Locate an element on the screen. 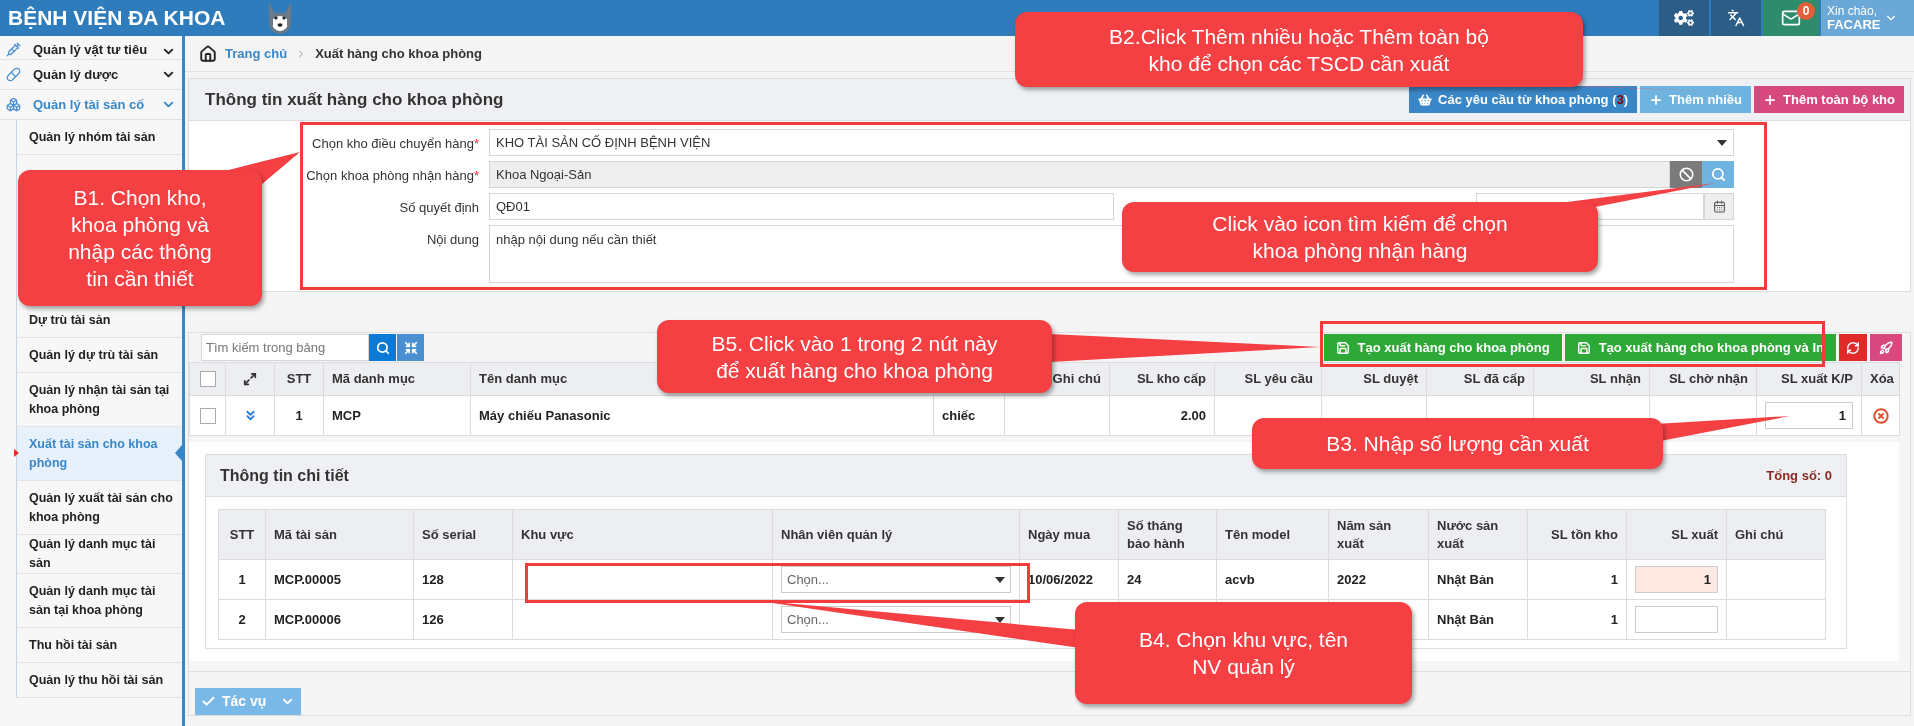 The image size is (1914, 726). table-cell: 10/06/2022 is located at coordinates (1069, 579).